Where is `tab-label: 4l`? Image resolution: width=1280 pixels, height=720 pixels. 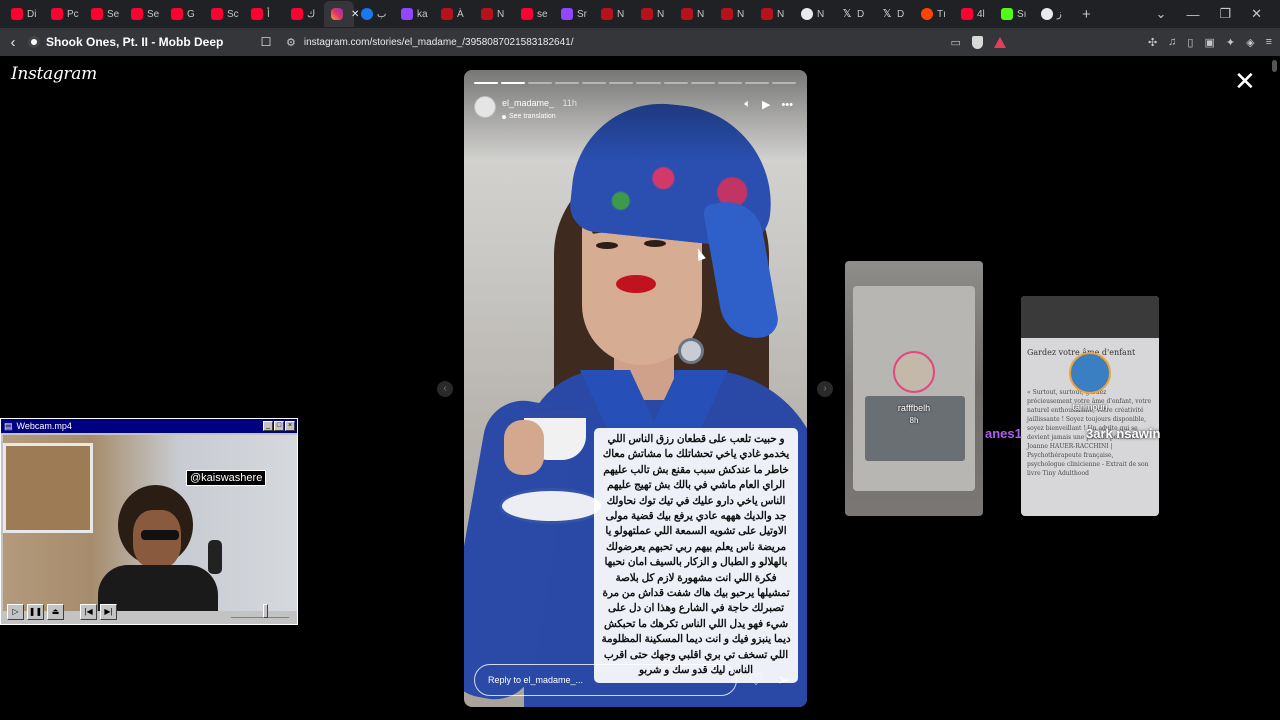 tab-label: 4l is located at coordinates (981, 14).